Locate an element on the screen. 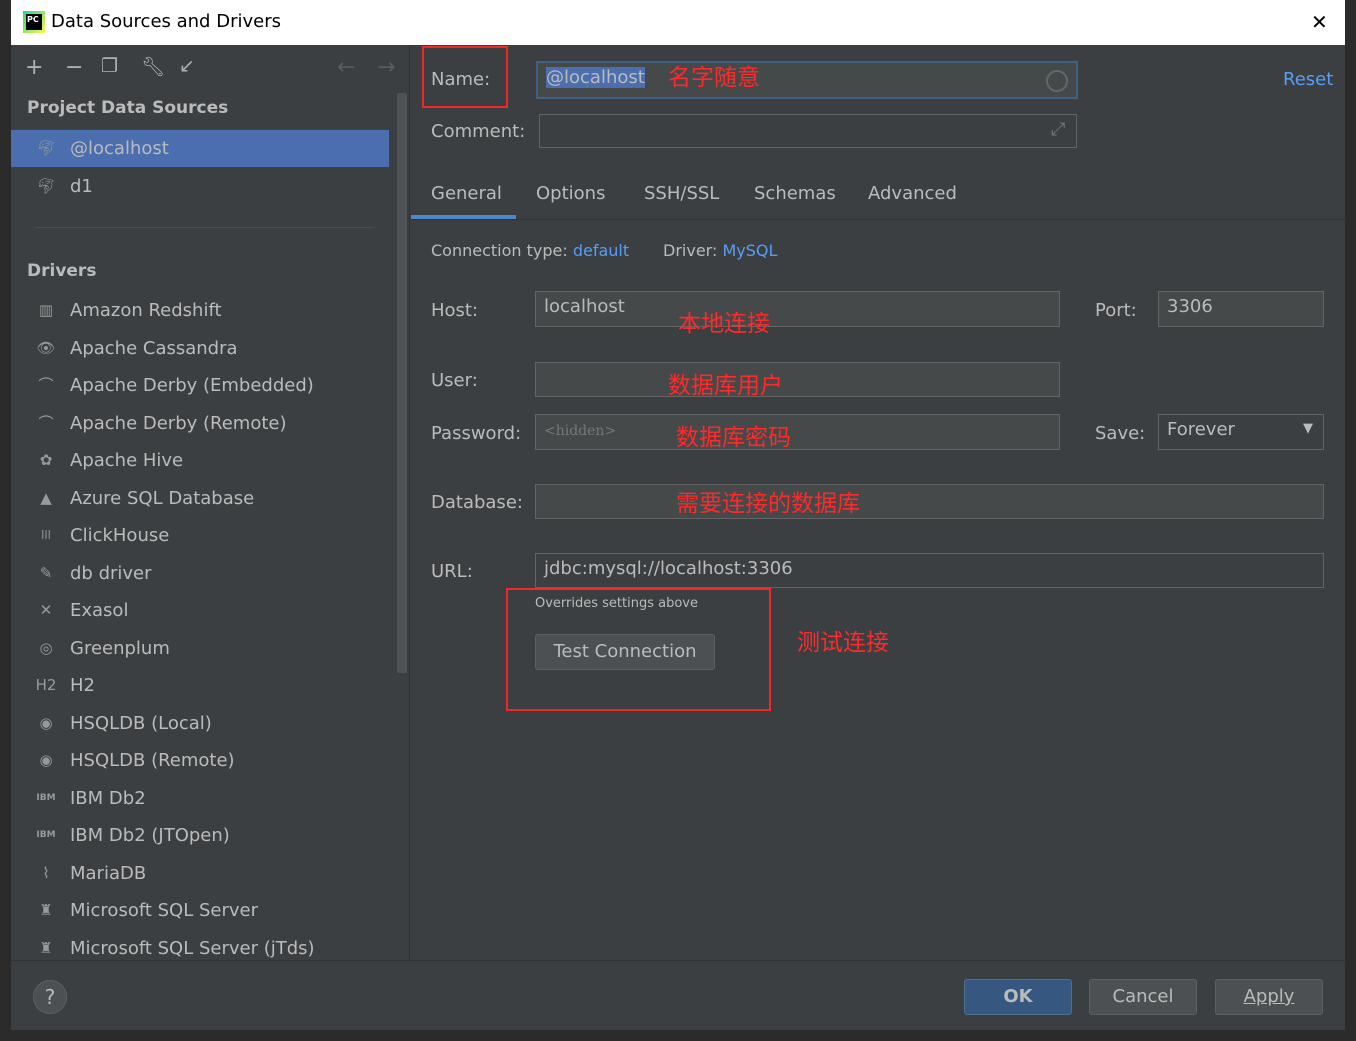 This screenshot has height=1041, width=1356. tabs-divider is located at coordinates (878, 219).